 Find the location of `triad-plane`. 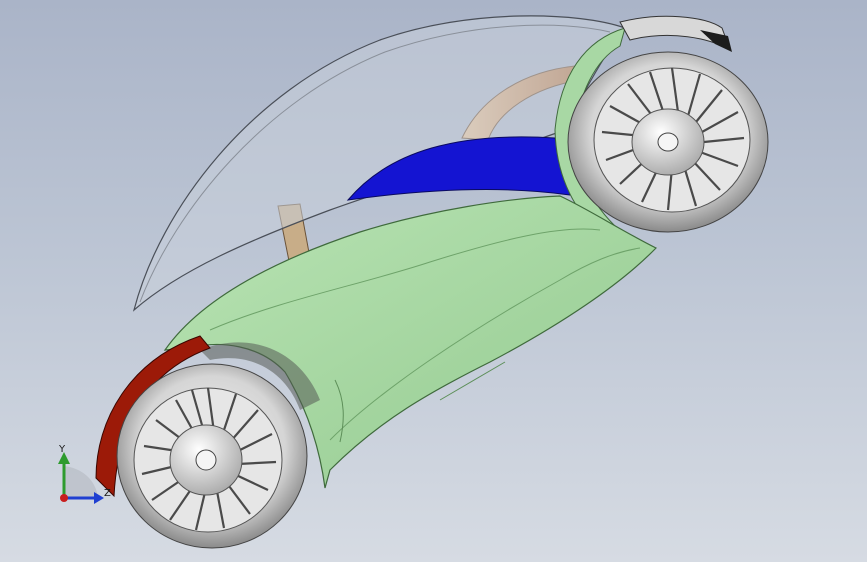

triad-plane is located at coordinates (81, 482).